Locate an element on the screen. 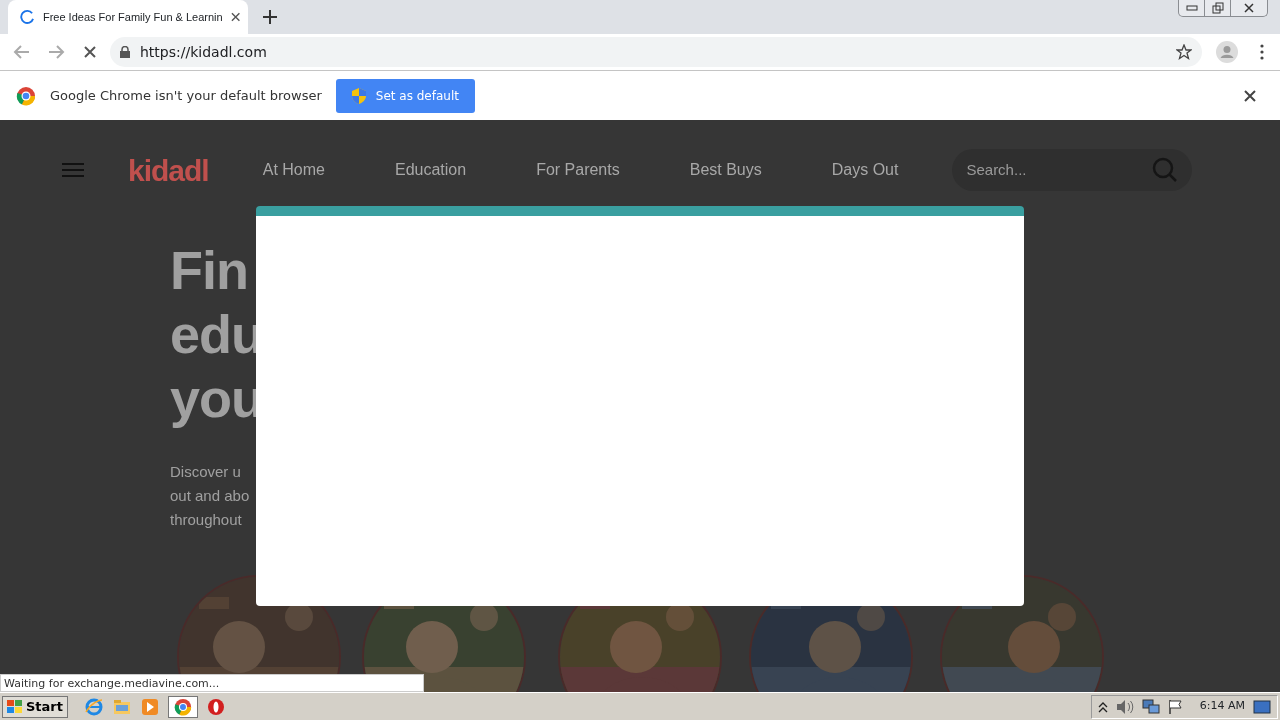  nav-link: Education is located at coordinates (430, 170).